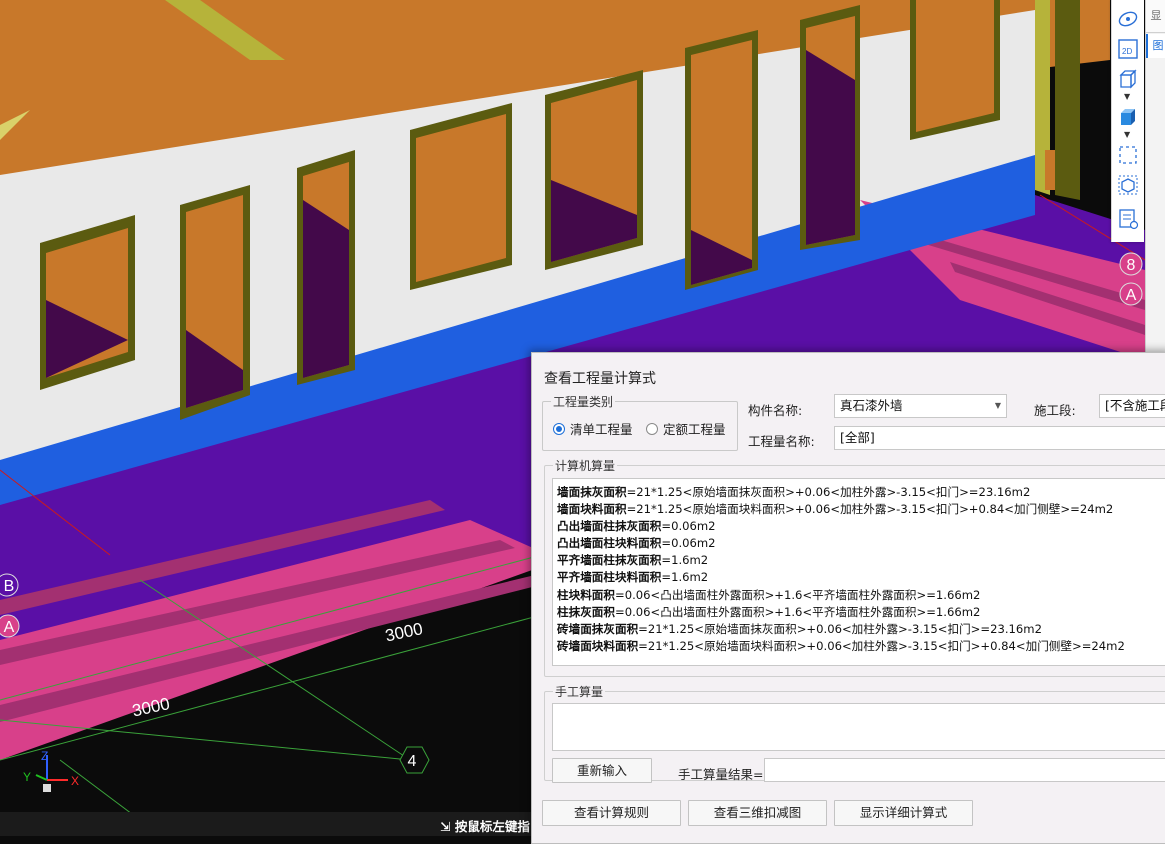  I want to click on cube-icon, so click(1128, 79).